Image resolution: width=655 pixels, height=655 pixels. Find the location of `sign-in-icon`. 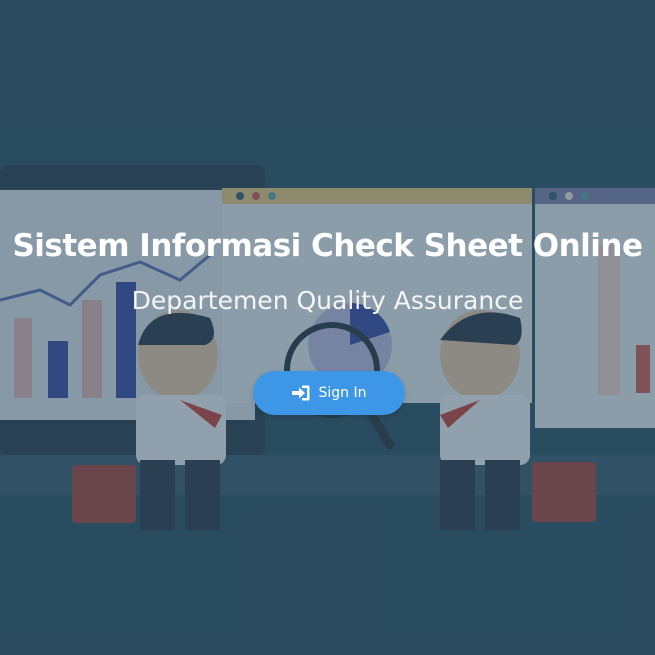

sign-in-icon is located at coordinates (300, 393).